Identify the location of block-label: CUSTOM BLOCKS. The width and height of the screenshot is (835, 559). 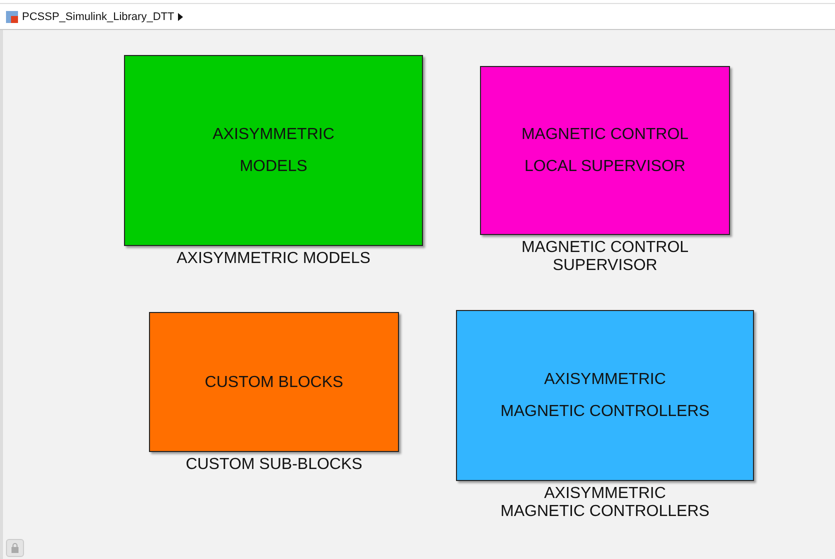
(274, 382).